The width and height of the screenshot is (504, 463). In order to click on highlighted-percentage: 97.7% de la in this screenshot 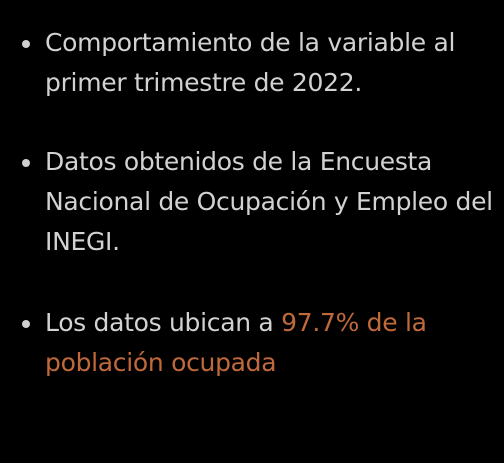, I will do `click(354, 322)`.